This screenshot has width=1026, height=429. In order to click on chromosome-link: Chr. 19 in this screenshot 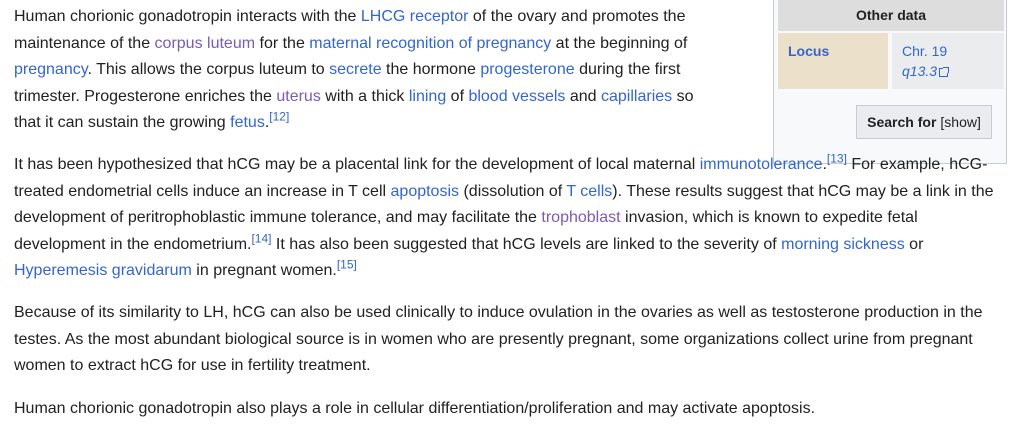, I will do `click(924, 51)`.